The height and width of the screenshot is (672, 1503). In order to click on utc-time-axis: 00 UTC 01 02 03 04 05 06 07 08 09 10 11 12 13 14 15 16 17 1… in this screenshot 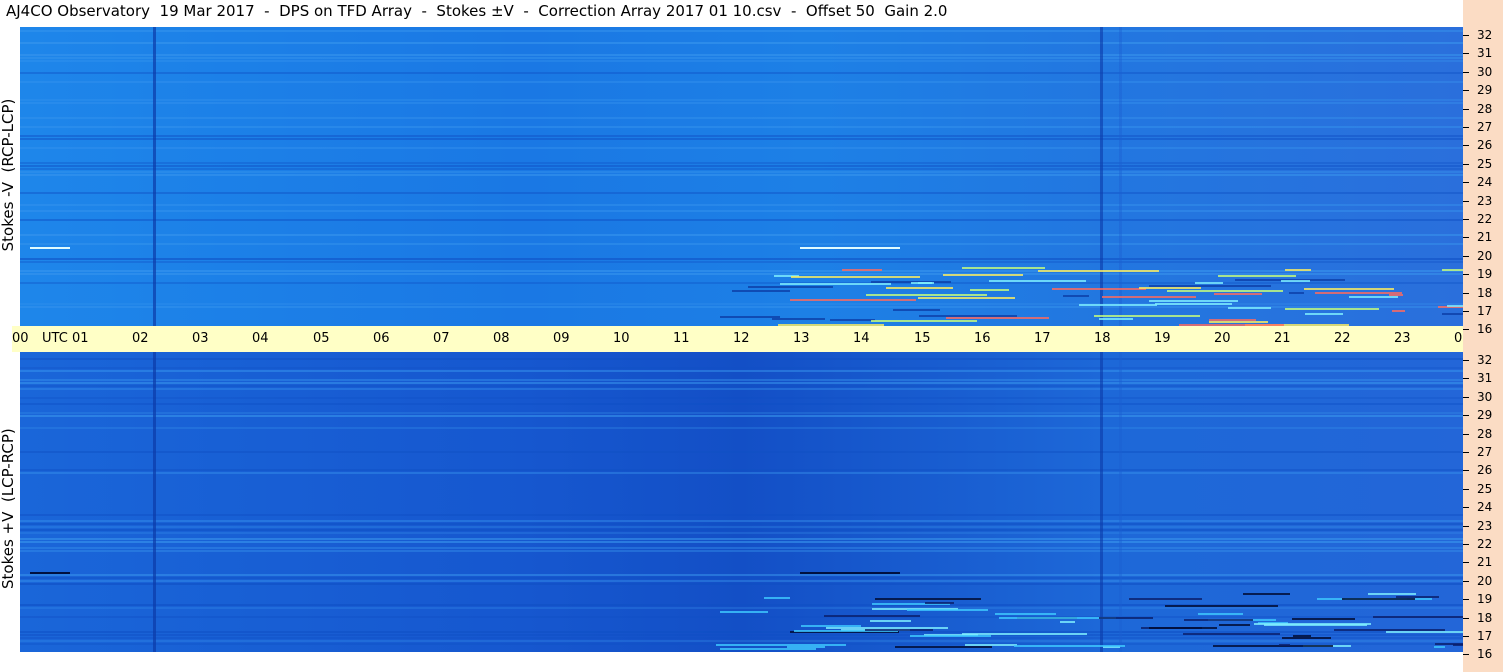, I will do `click(757, 339)`.